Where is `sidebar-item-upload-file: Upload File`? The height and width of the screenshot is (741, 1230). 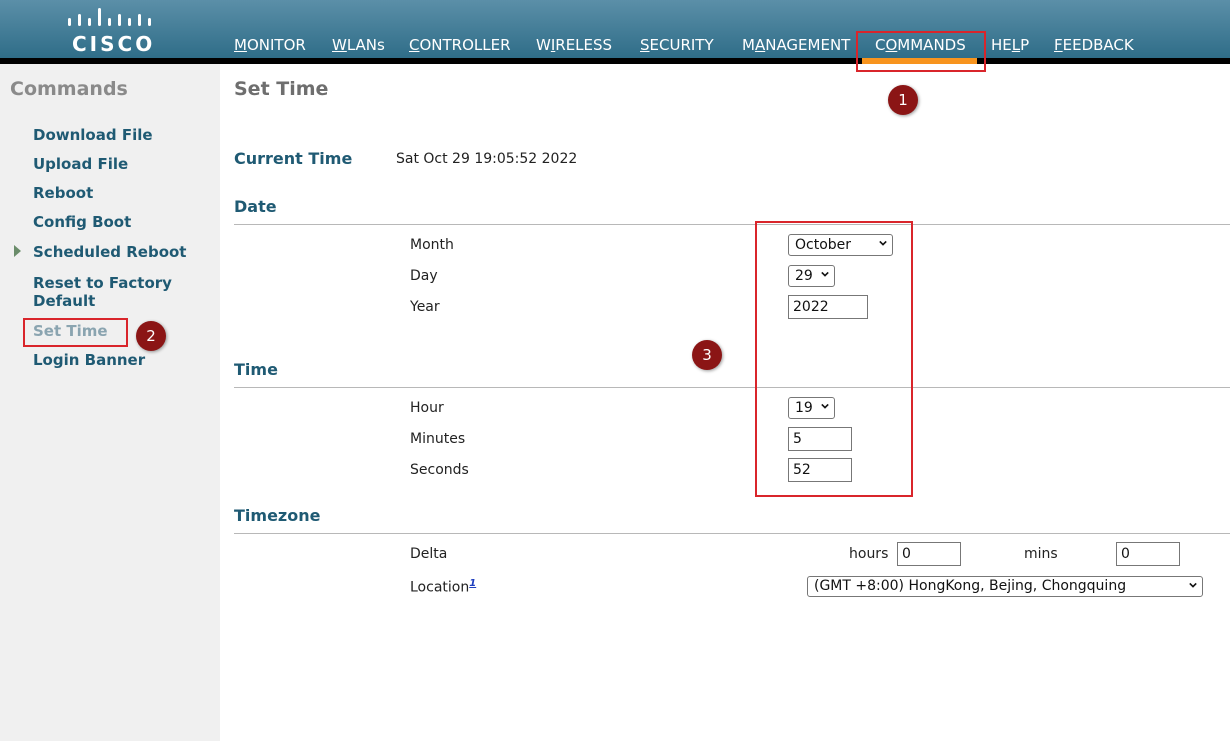
sidebar-item-upload-file: Upload File is located at coordinates (123, 164).